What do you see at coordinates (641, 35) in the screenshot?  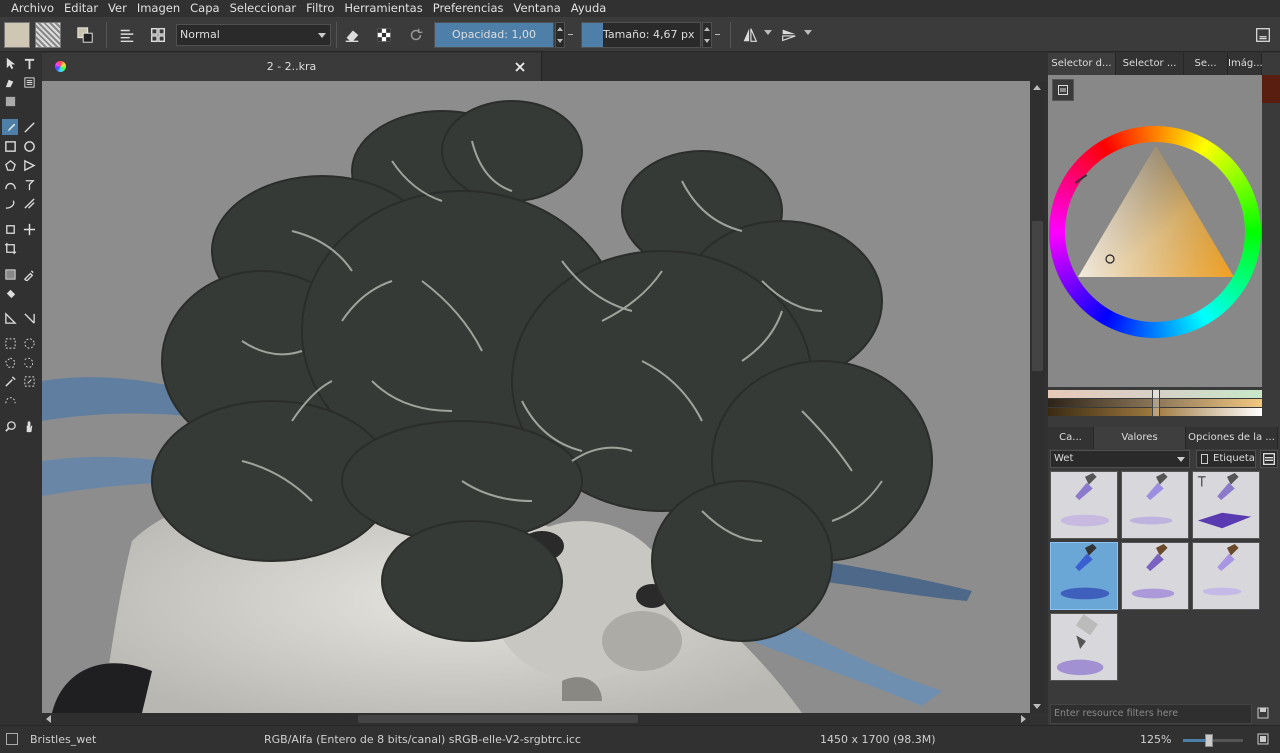 I see `size-slider: Tamaño: 4,67 px` at bounding box center [641, 35].